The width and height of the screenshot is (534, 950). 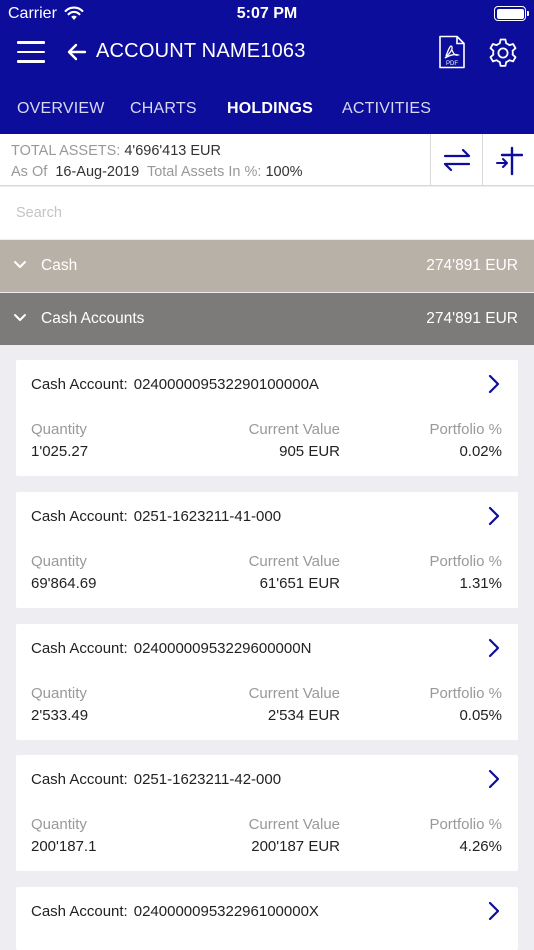 I want to click on card-title: Cash Account: 024000009532296100000X, so click(x=175, y=911).